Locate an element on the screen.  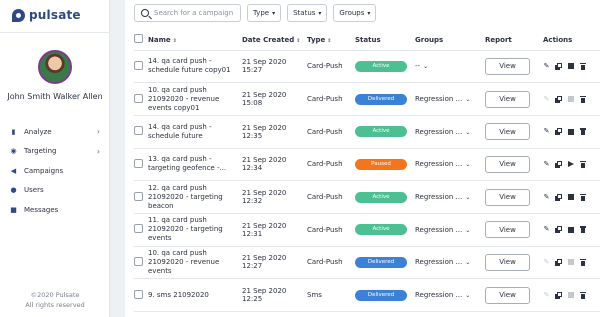
status-filter-dropdown: Status ▾ is located at coordinates (307, 13).